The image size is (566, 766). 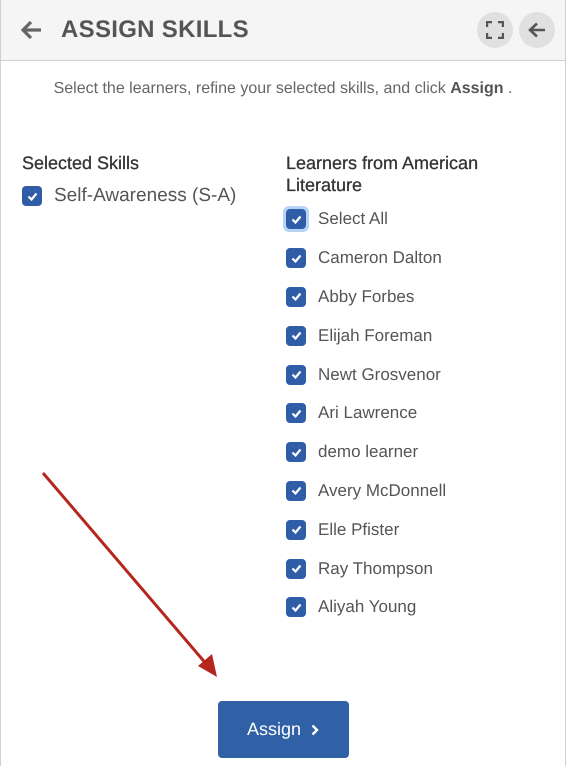 What do you see at coordinates (315, 730) in the screenshot?
I see `chevron-right-icon` at bounding box center [315, 730].